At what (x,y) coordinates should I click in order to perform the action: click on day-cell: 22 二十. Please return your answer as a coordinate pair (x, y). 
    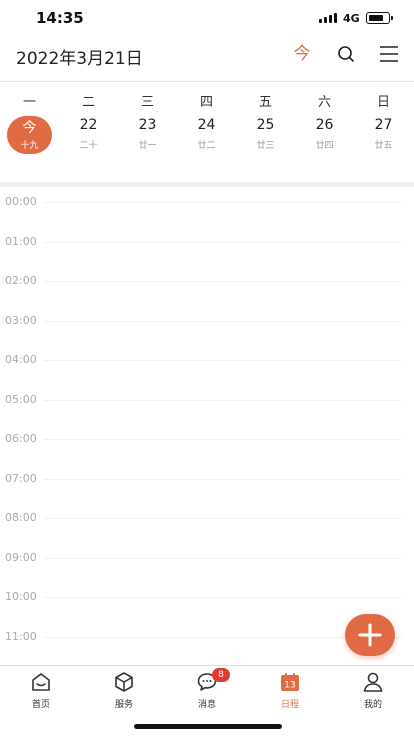
    Looking at the image, I should click on (88, 135).